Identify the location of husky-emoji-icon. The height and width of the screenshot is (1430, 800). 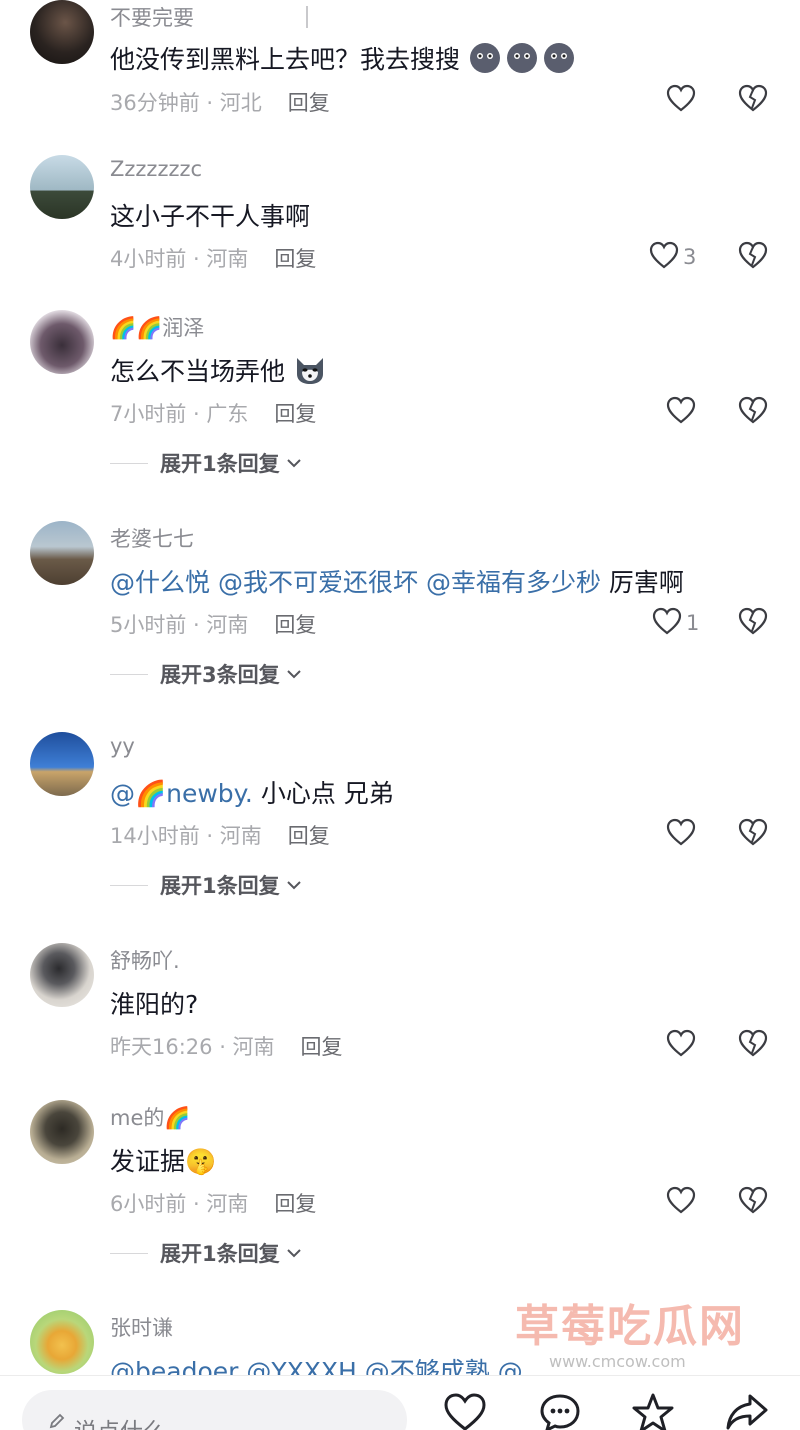
(310, 373).